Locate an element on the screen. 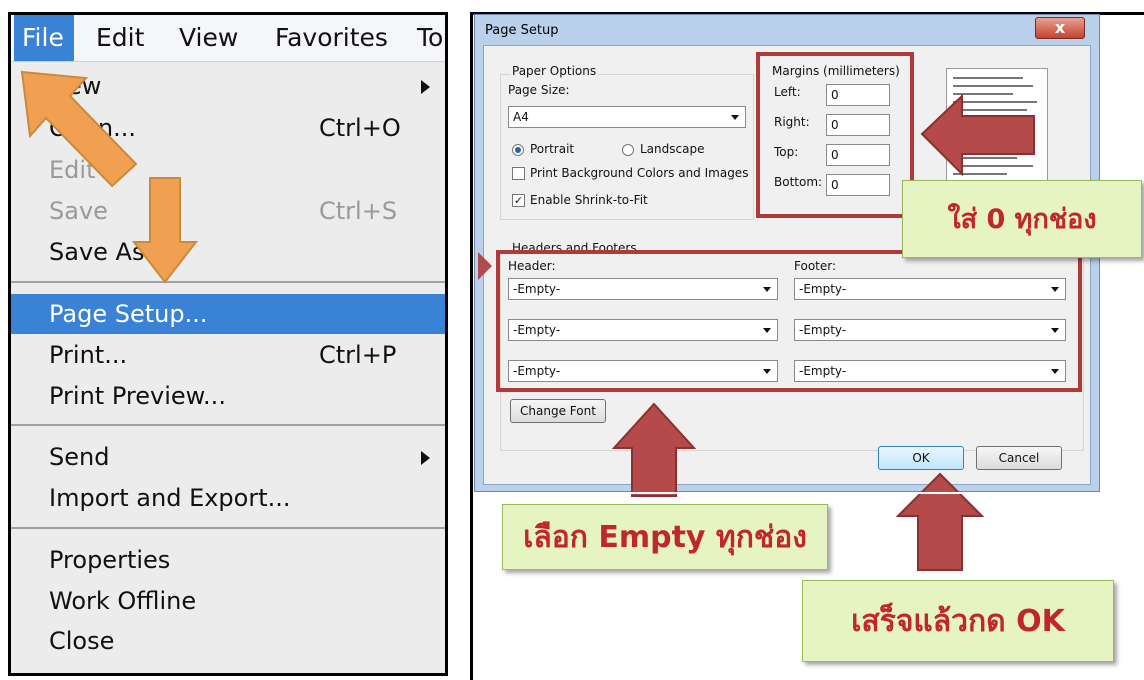  portrait-label: Portrait is located at coordinates (552, 149).